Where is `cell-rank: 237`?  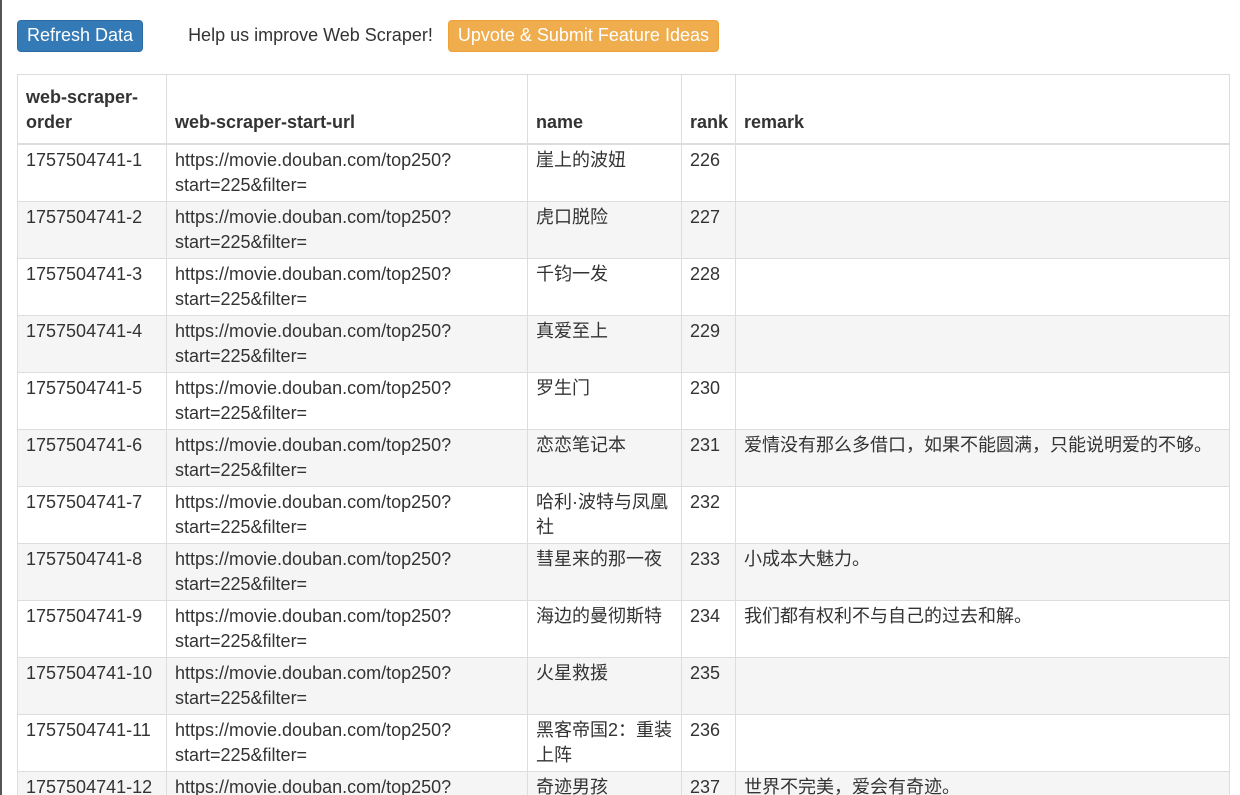 cell-rank: 237 is located at coordinates (708, 782).